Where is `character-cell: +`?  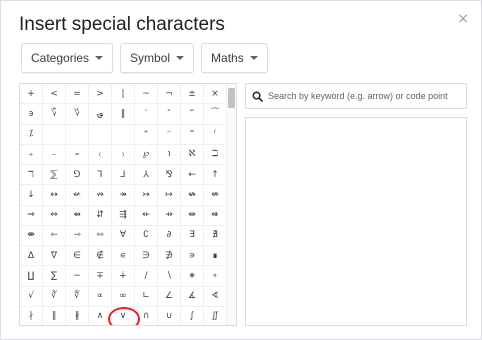 character-cell: + is located at coordinates (31, 94).